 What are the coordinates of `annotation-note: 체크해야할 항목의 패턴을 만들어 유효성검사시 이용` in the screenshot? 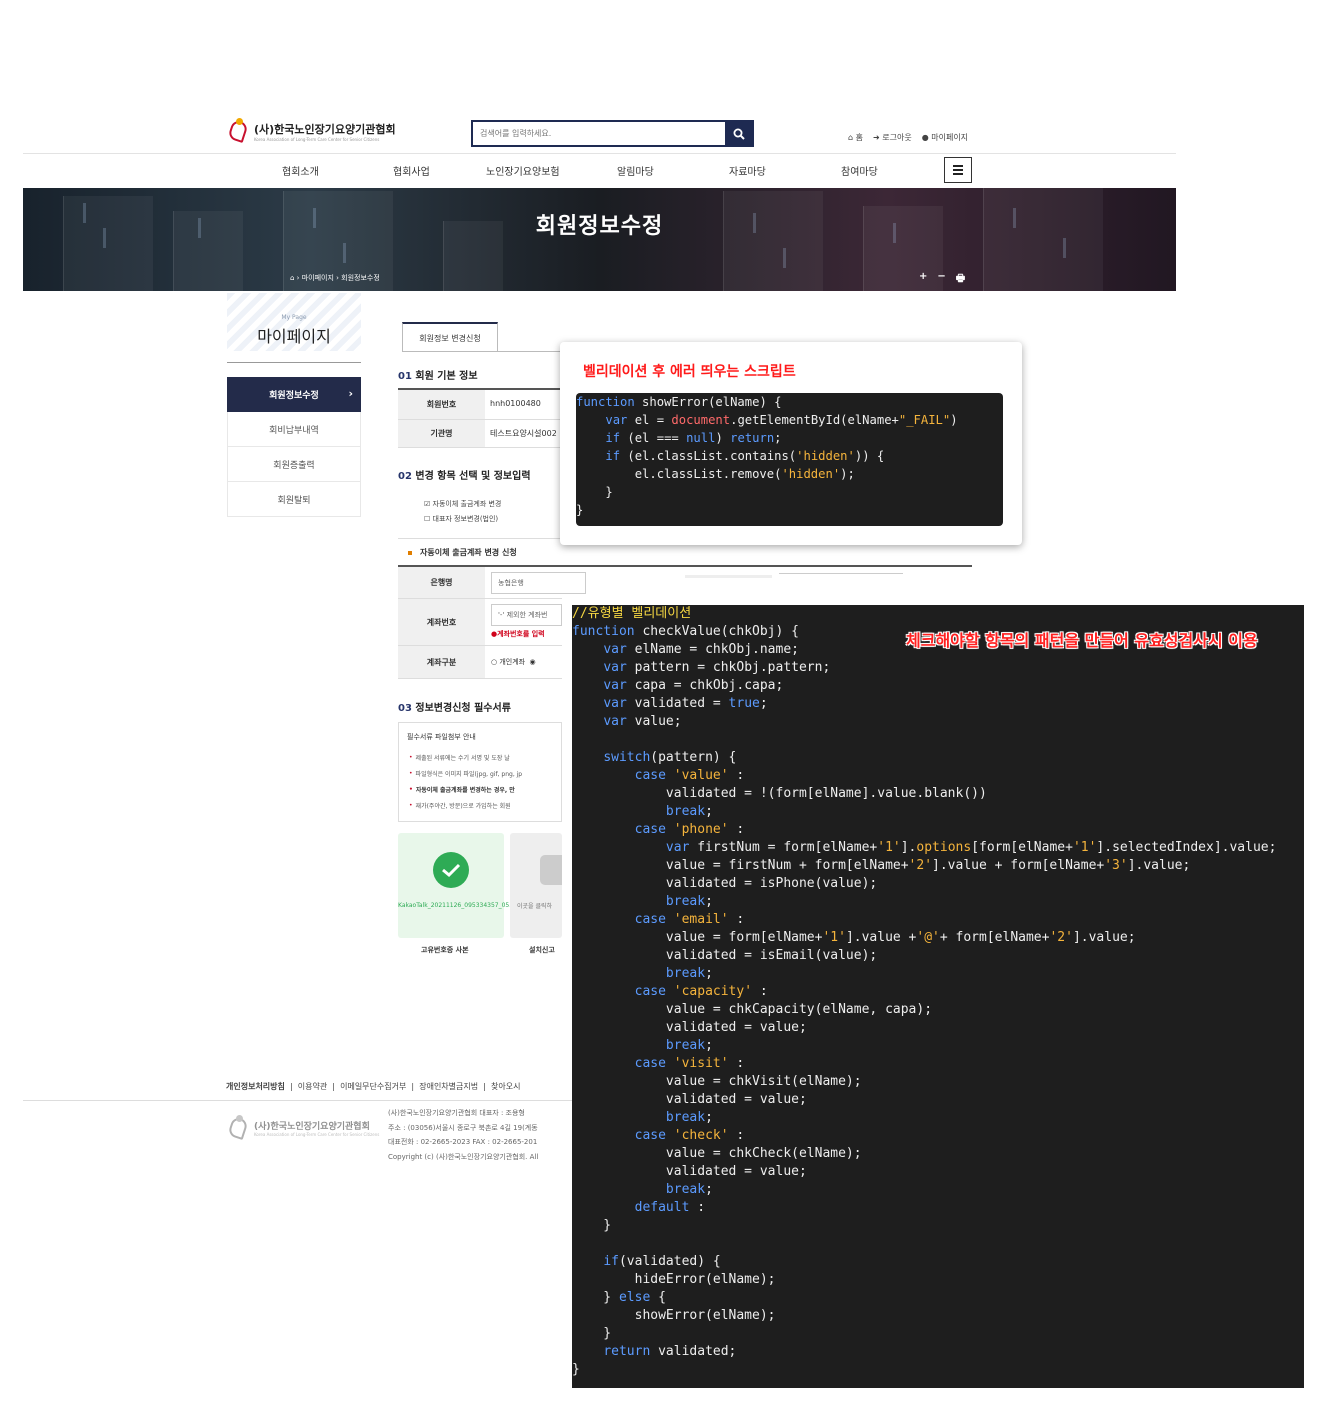 It's located at (1082, 640).